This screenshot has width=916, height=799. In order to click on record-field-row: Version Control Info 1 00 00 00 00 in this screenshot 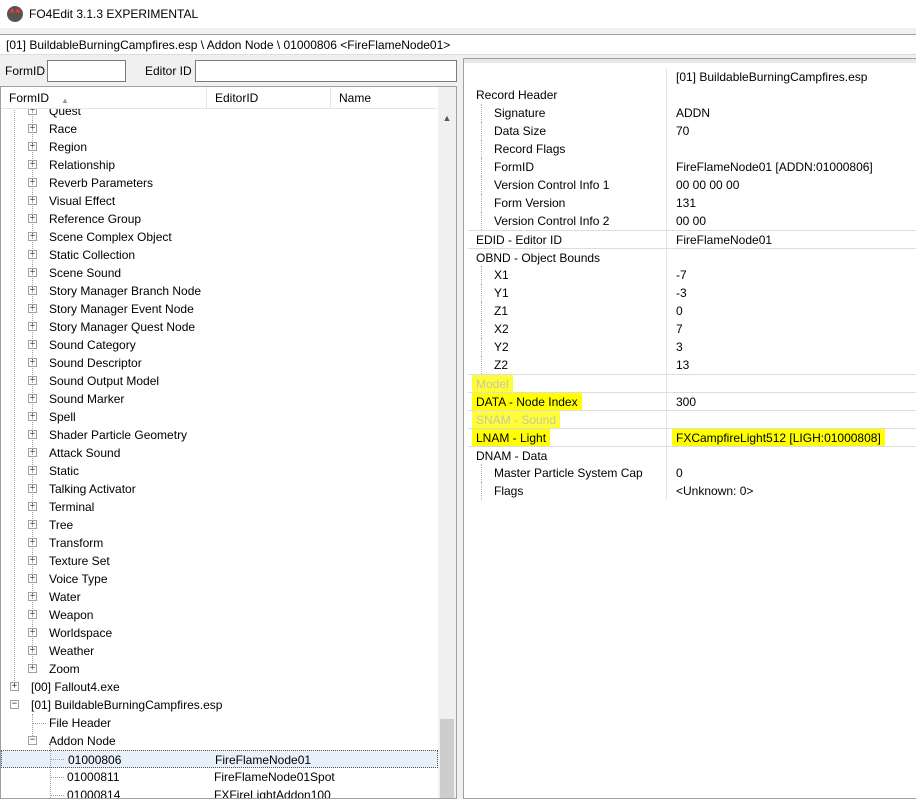, I will do `click(692, 185)`.